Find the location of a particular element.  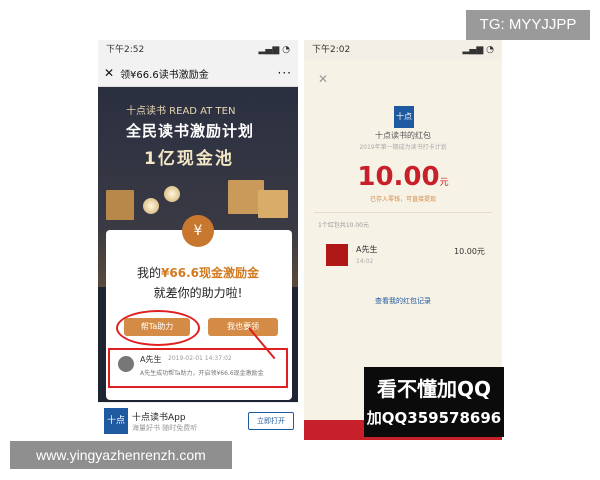

status-bar: 下午2:52 ▂▄▆ ◔ is located at coordinates (198, 50).